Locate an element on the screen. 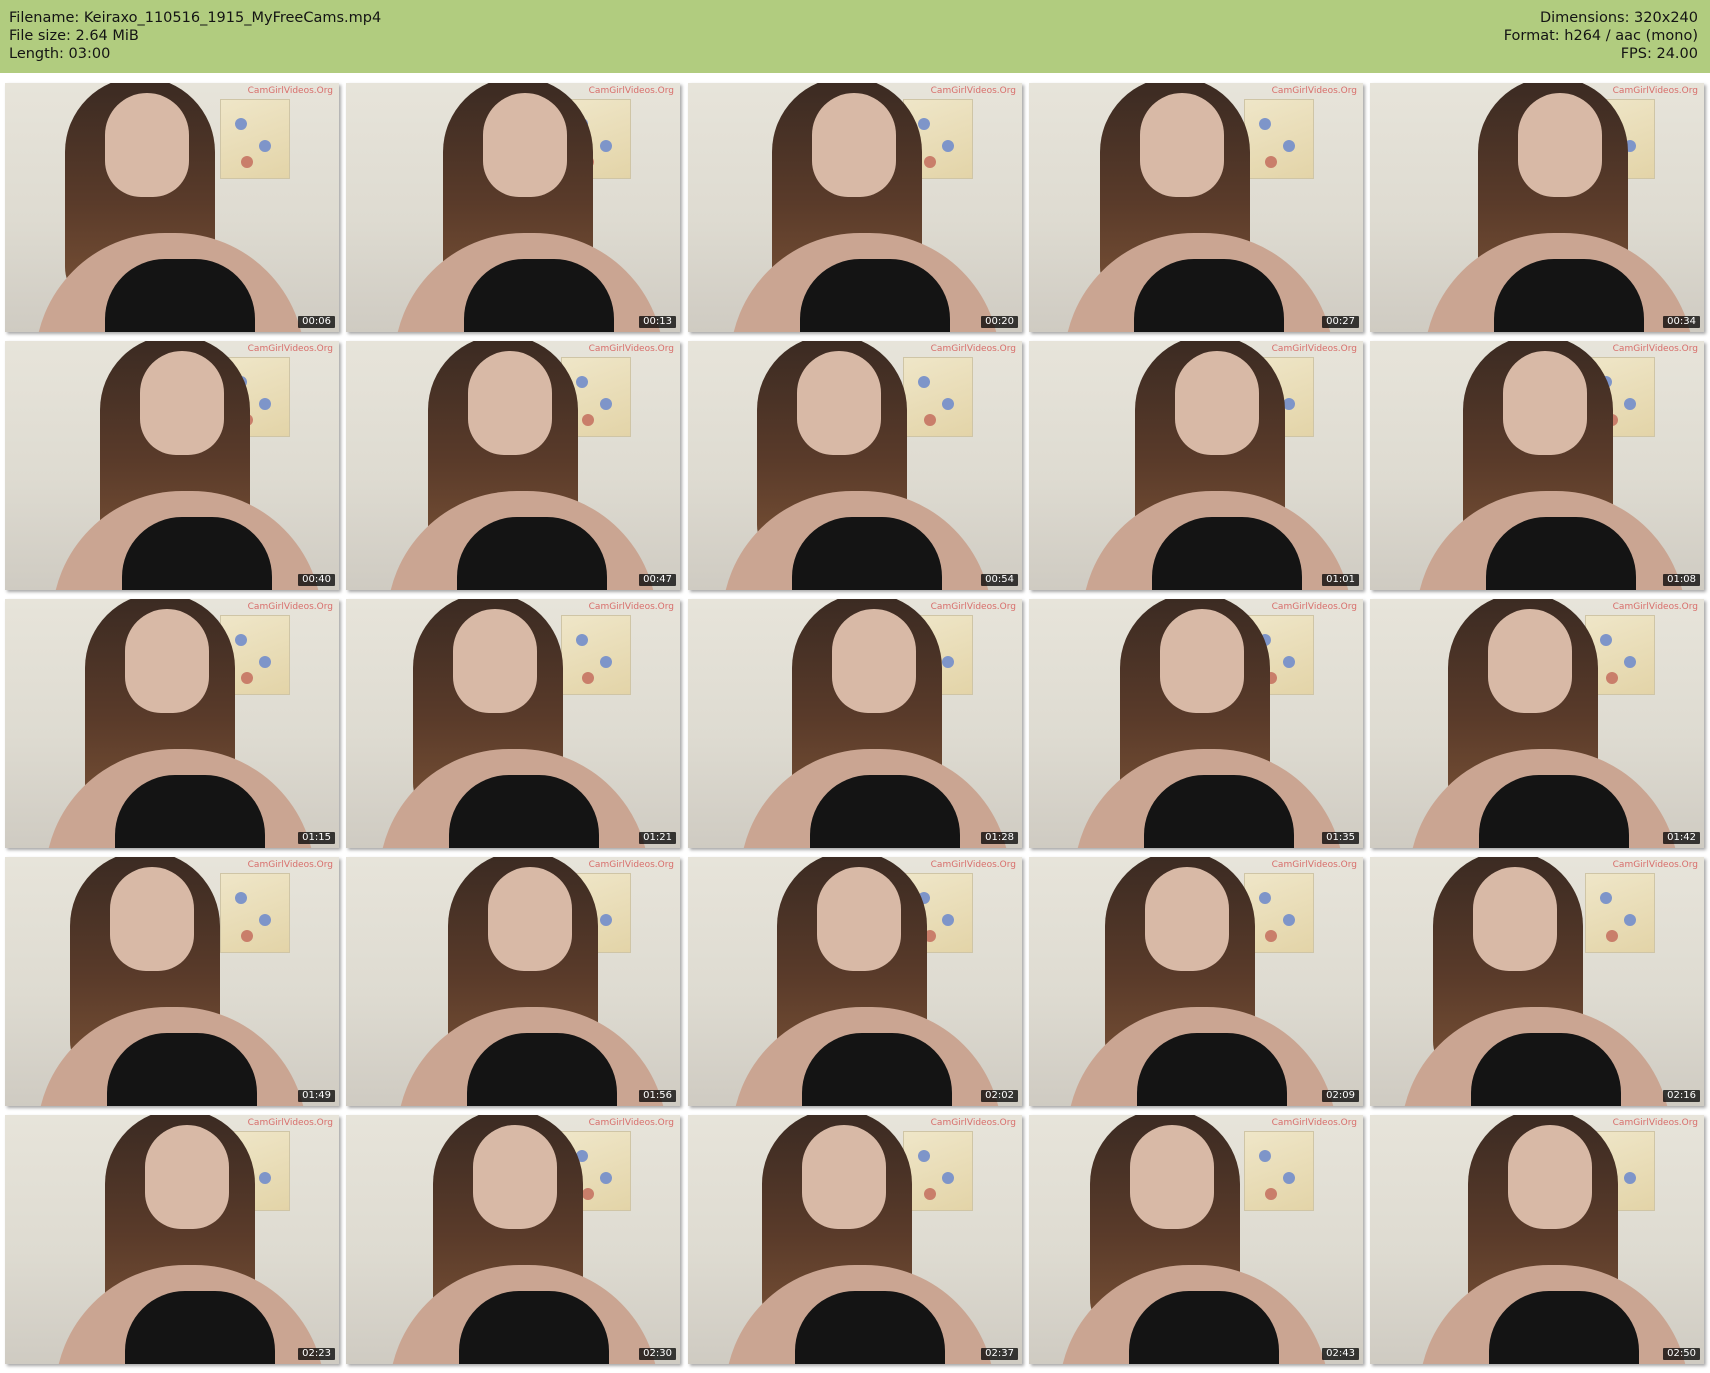 This screenshot has width=1710, height=1373. timestamp-badge: 00:06 is located at coordinates (316, 322).